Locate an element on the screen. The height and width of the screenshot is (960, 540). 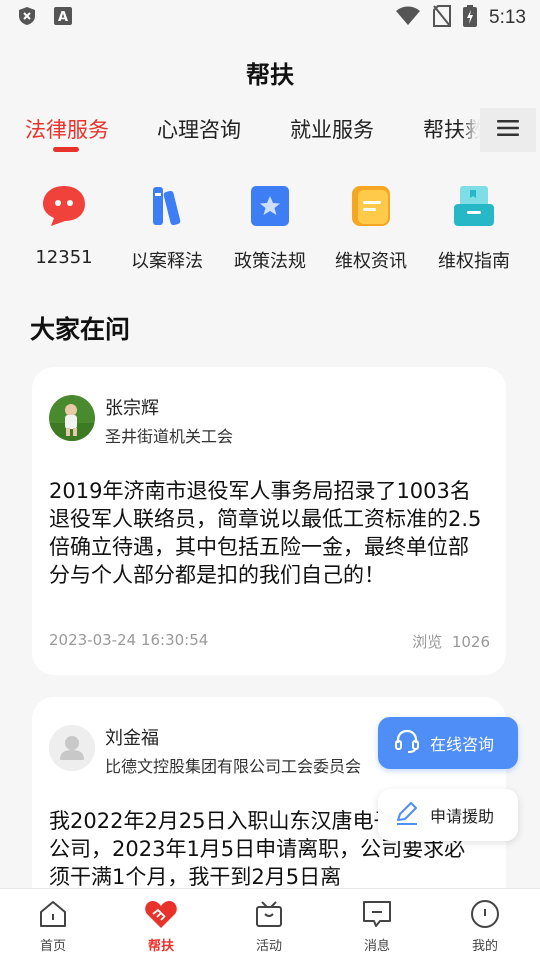
online-consult-button: 在线咨询 is located at coordinates (448, 743).